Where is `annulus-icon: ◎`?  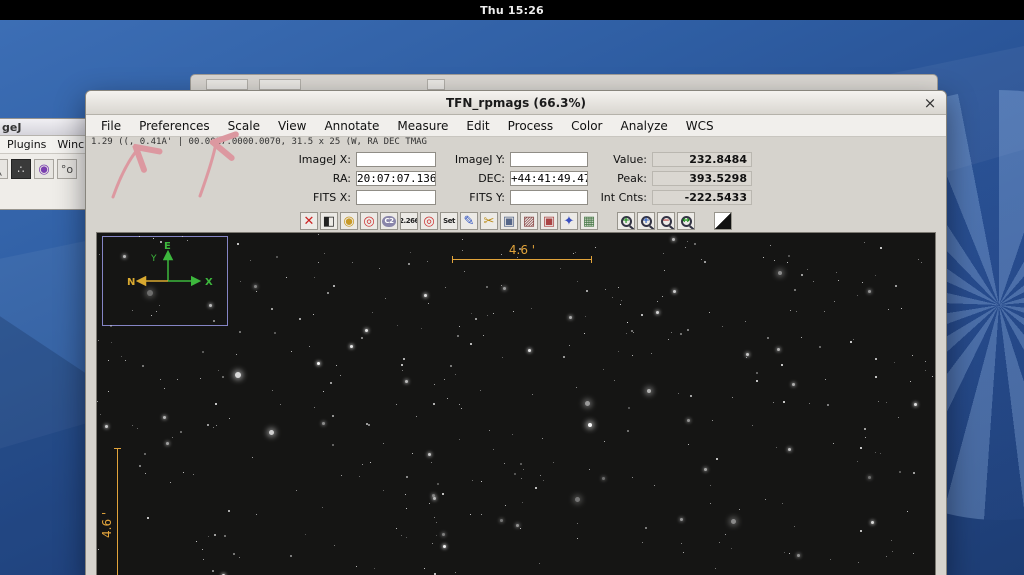
annulus-icon: ◎ is located at coordinates (369, 221).